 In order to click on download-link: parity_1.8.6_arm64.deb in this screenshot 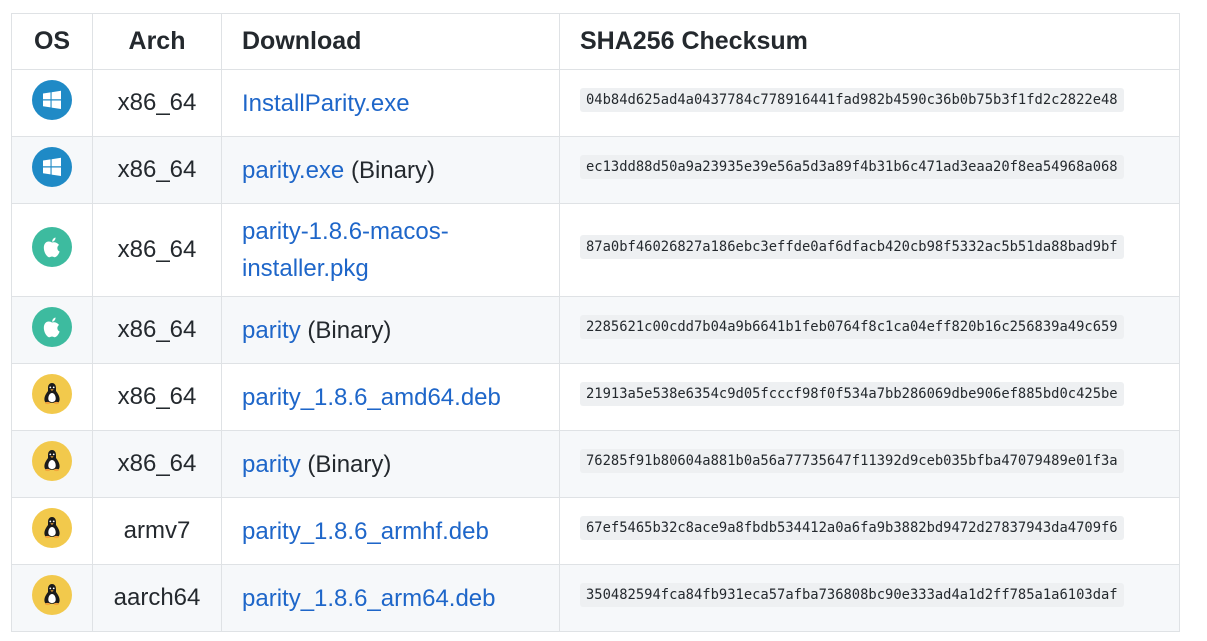, I will do `click(369, 598)`.